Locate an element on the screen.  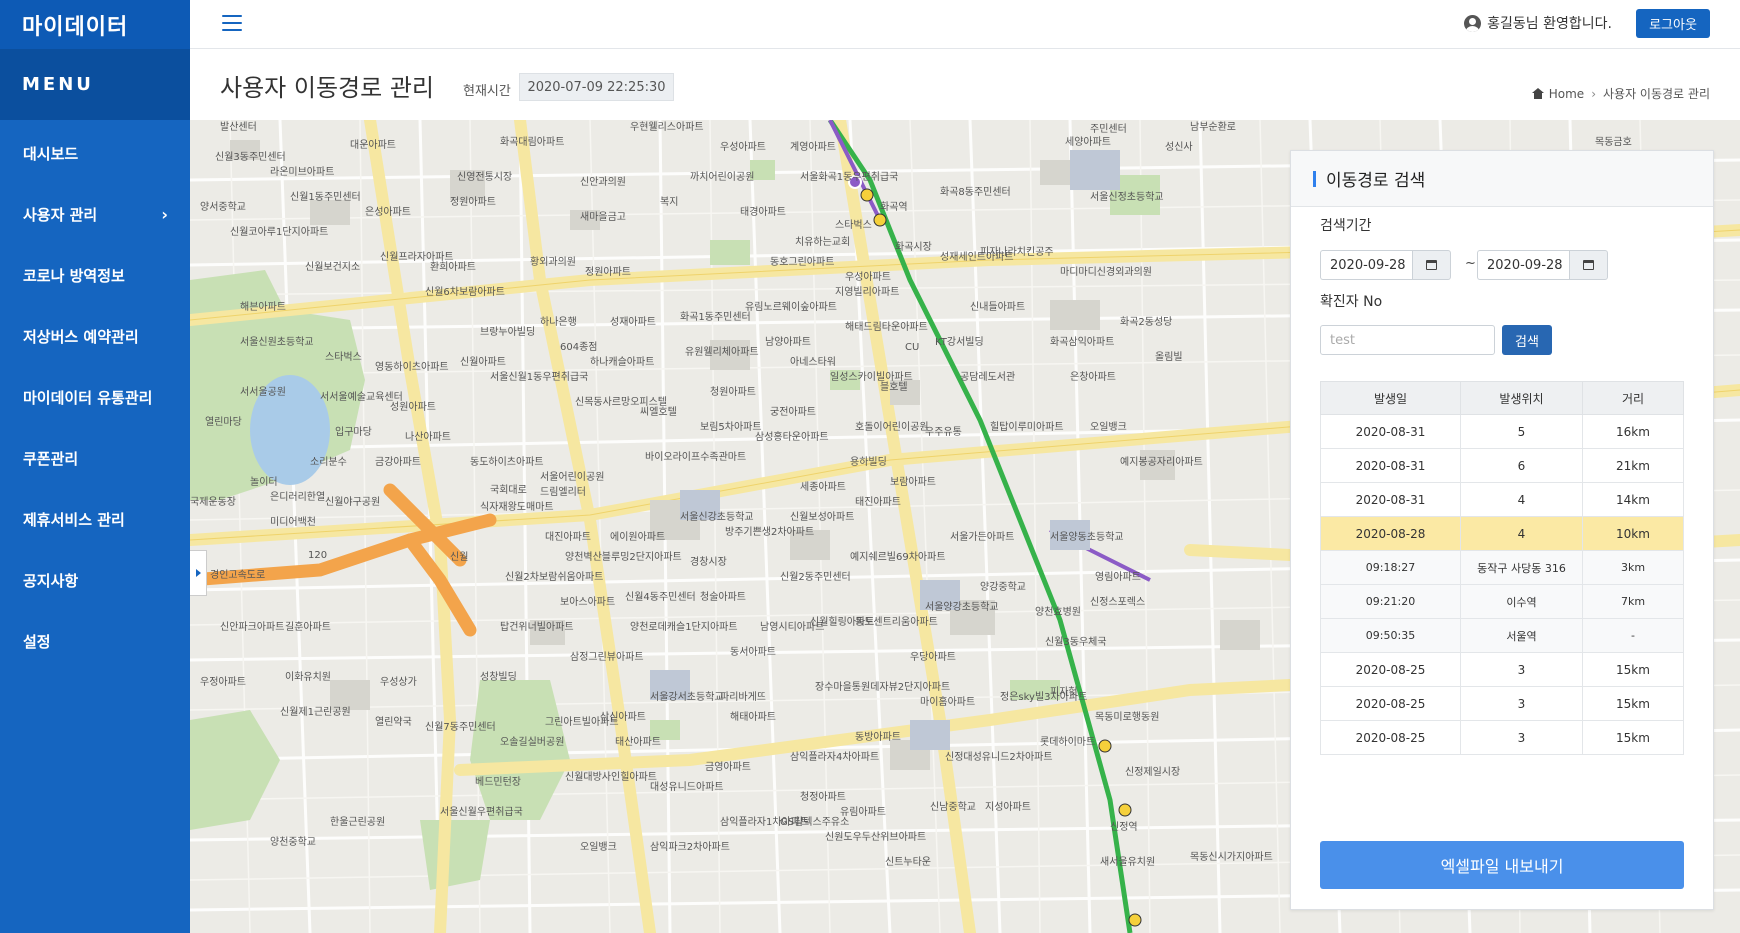
svg-text: 목동미로행동원 is located at coordinates (1127, 717).